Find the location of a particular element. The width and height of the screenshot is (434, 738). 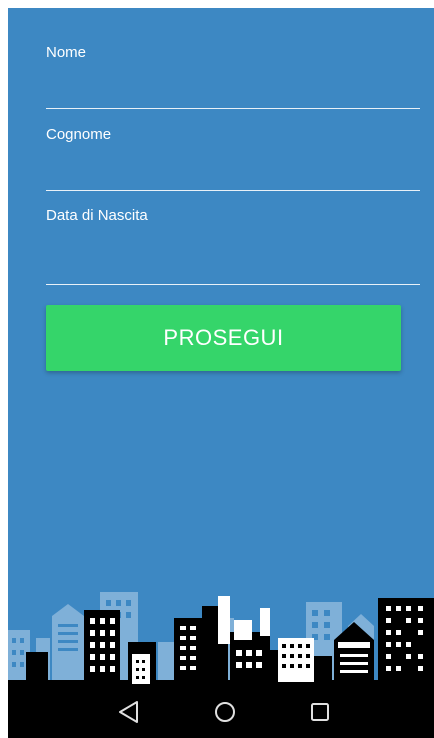

nome-label: Nome is located at coordinates (66, 52).